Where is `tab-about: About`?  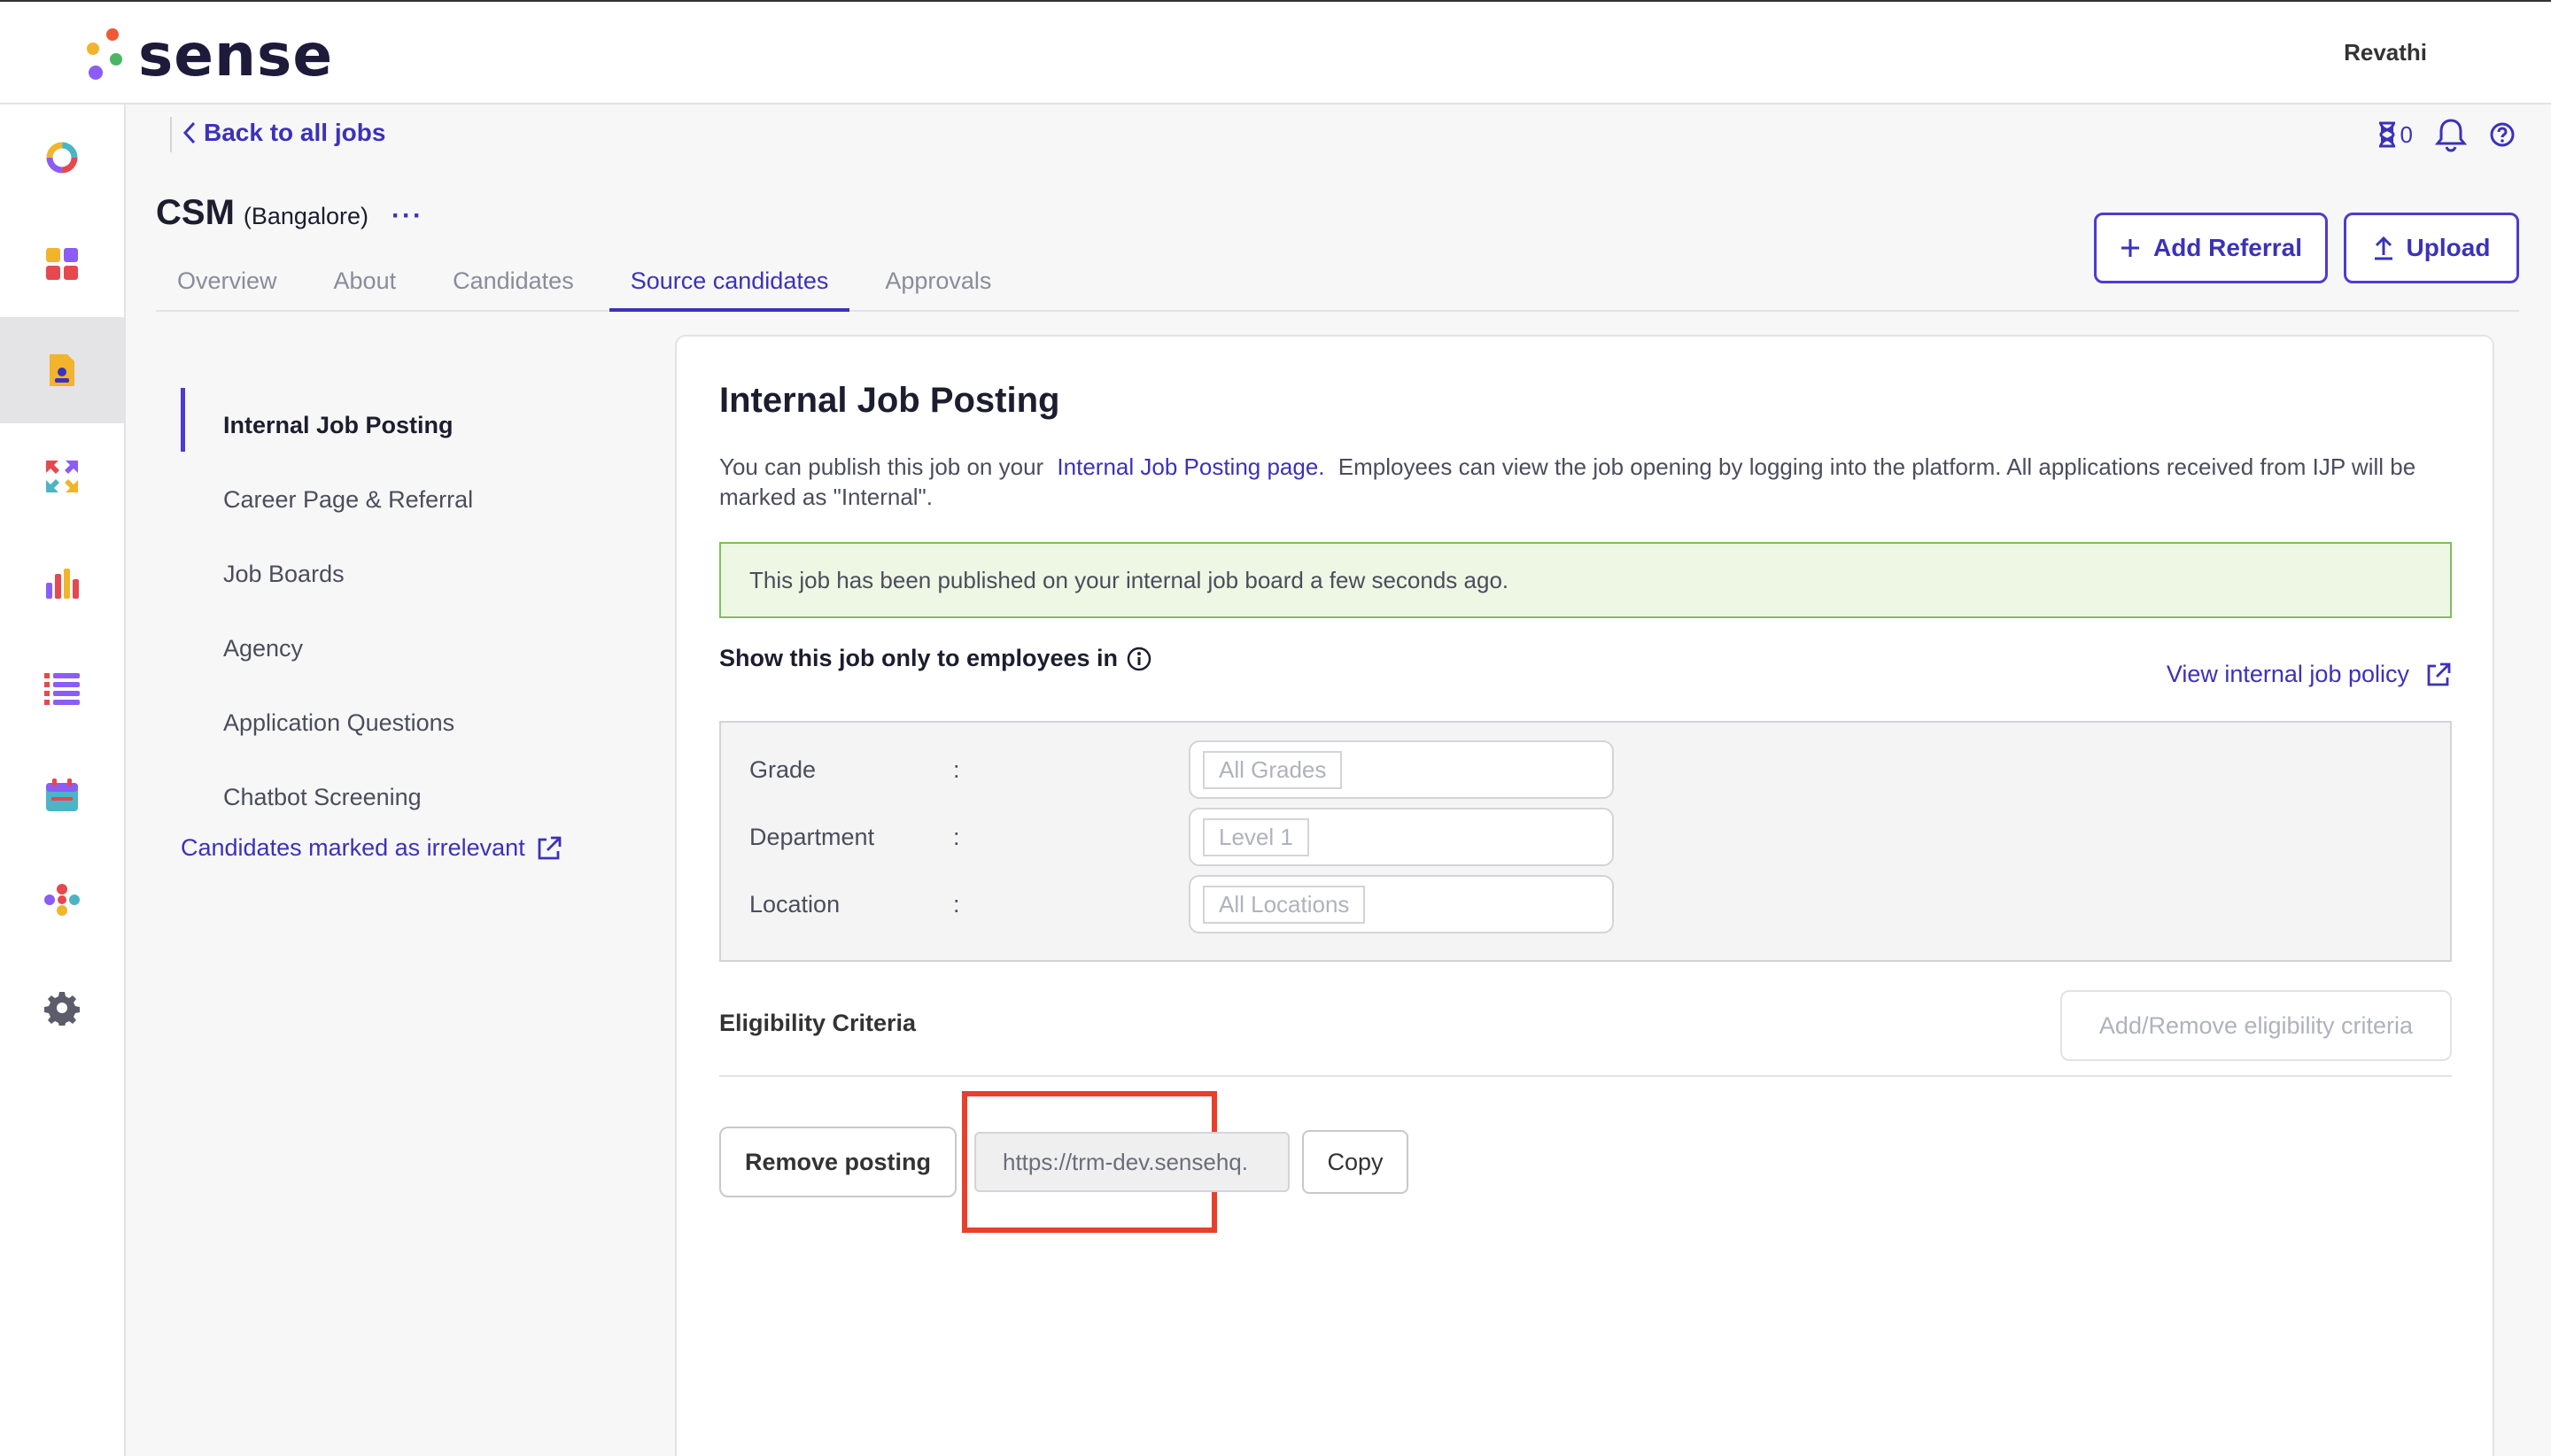
tab-about: About is located at coordinates (365, 282).